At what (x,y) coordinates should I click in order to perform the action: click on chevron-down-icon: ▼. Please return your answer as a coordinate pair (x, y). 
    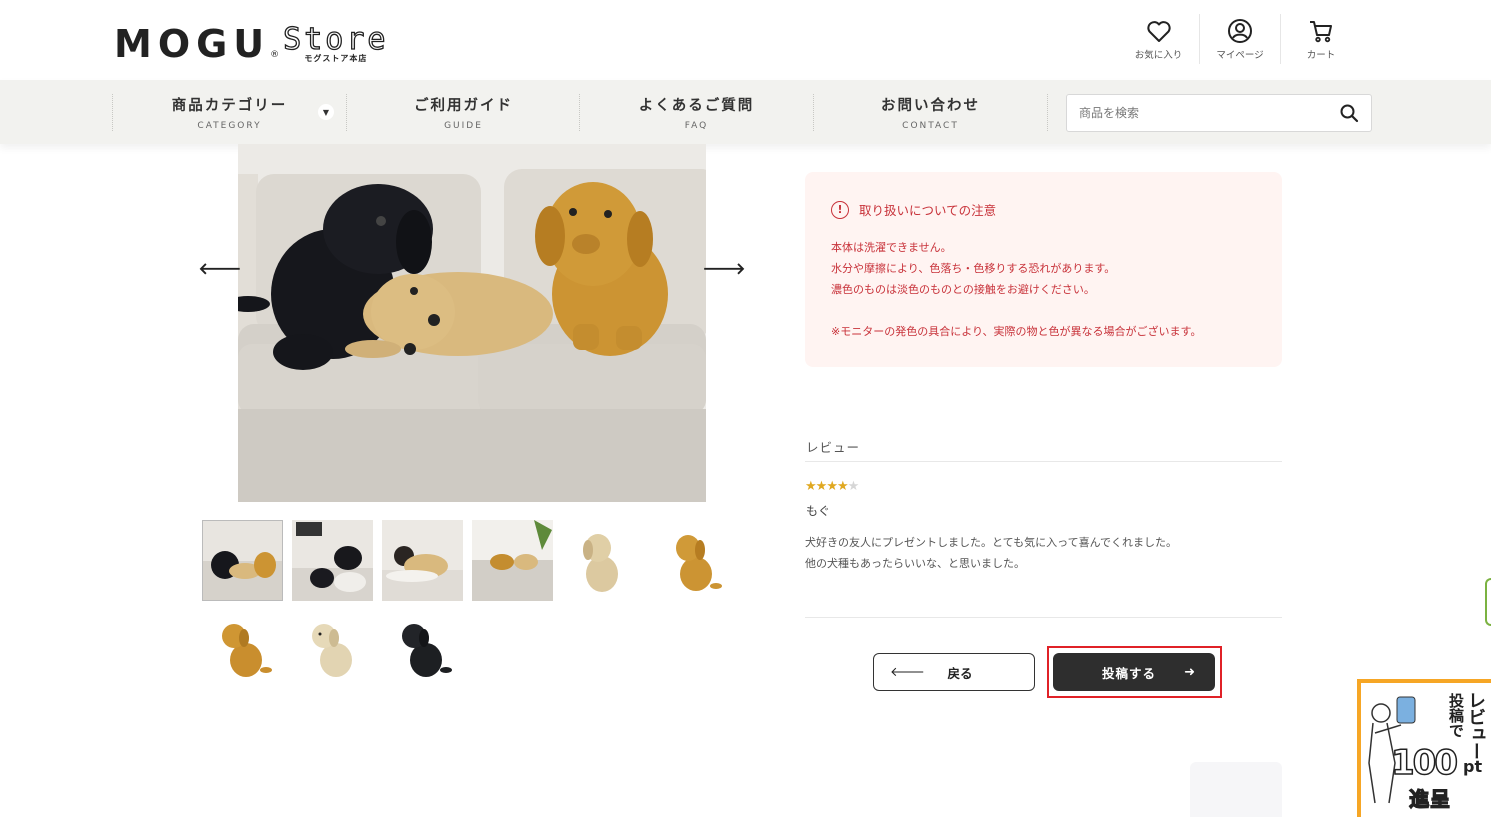
    Looking at the image, I should click on (326, 112).